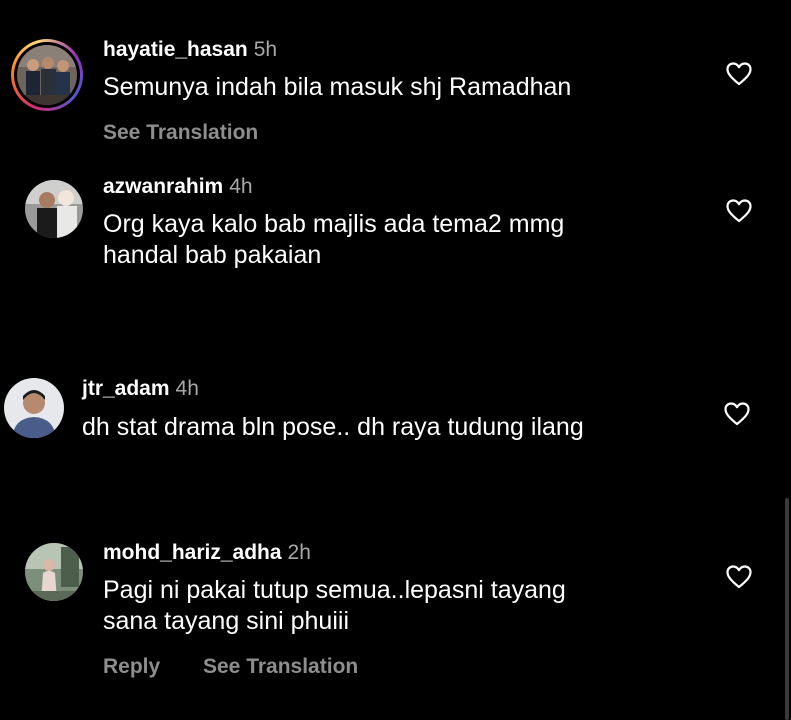  What do you see at coordinates (192, 552) in the screenshot?
I see `username: mohd_hariz_adha` at bounding box center [192, 552].